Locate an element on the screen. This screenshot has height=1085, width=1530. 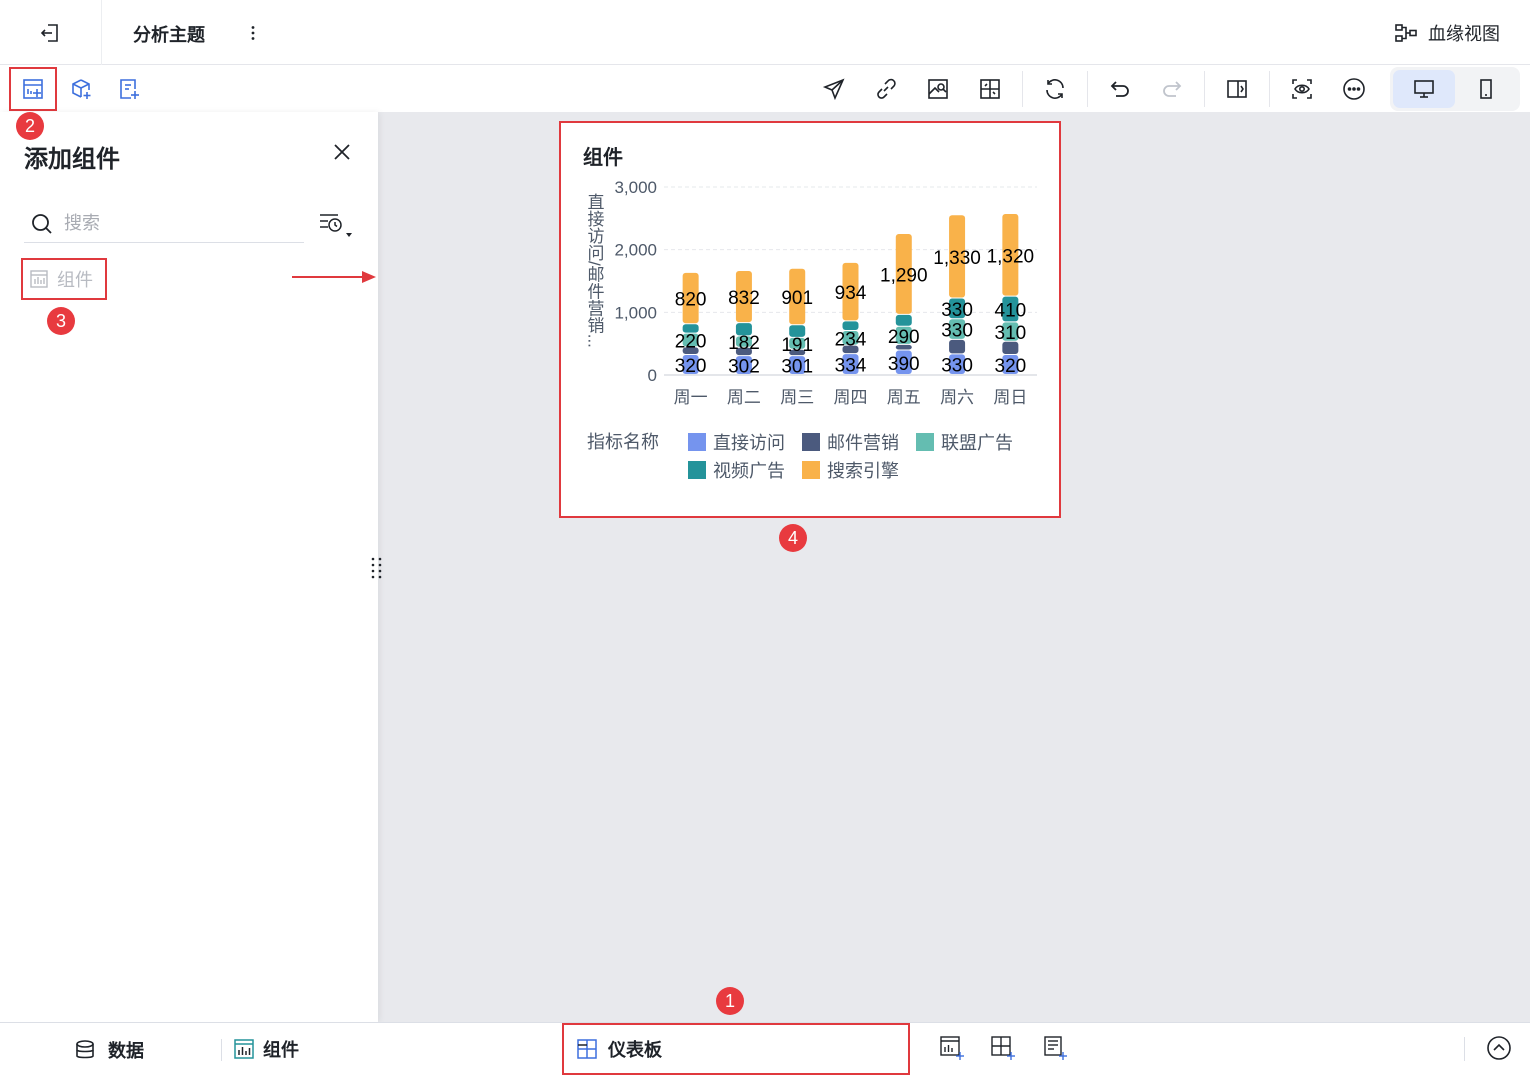
lineage-view-button: 血缘视图 is located at coordinates (1447, 33).